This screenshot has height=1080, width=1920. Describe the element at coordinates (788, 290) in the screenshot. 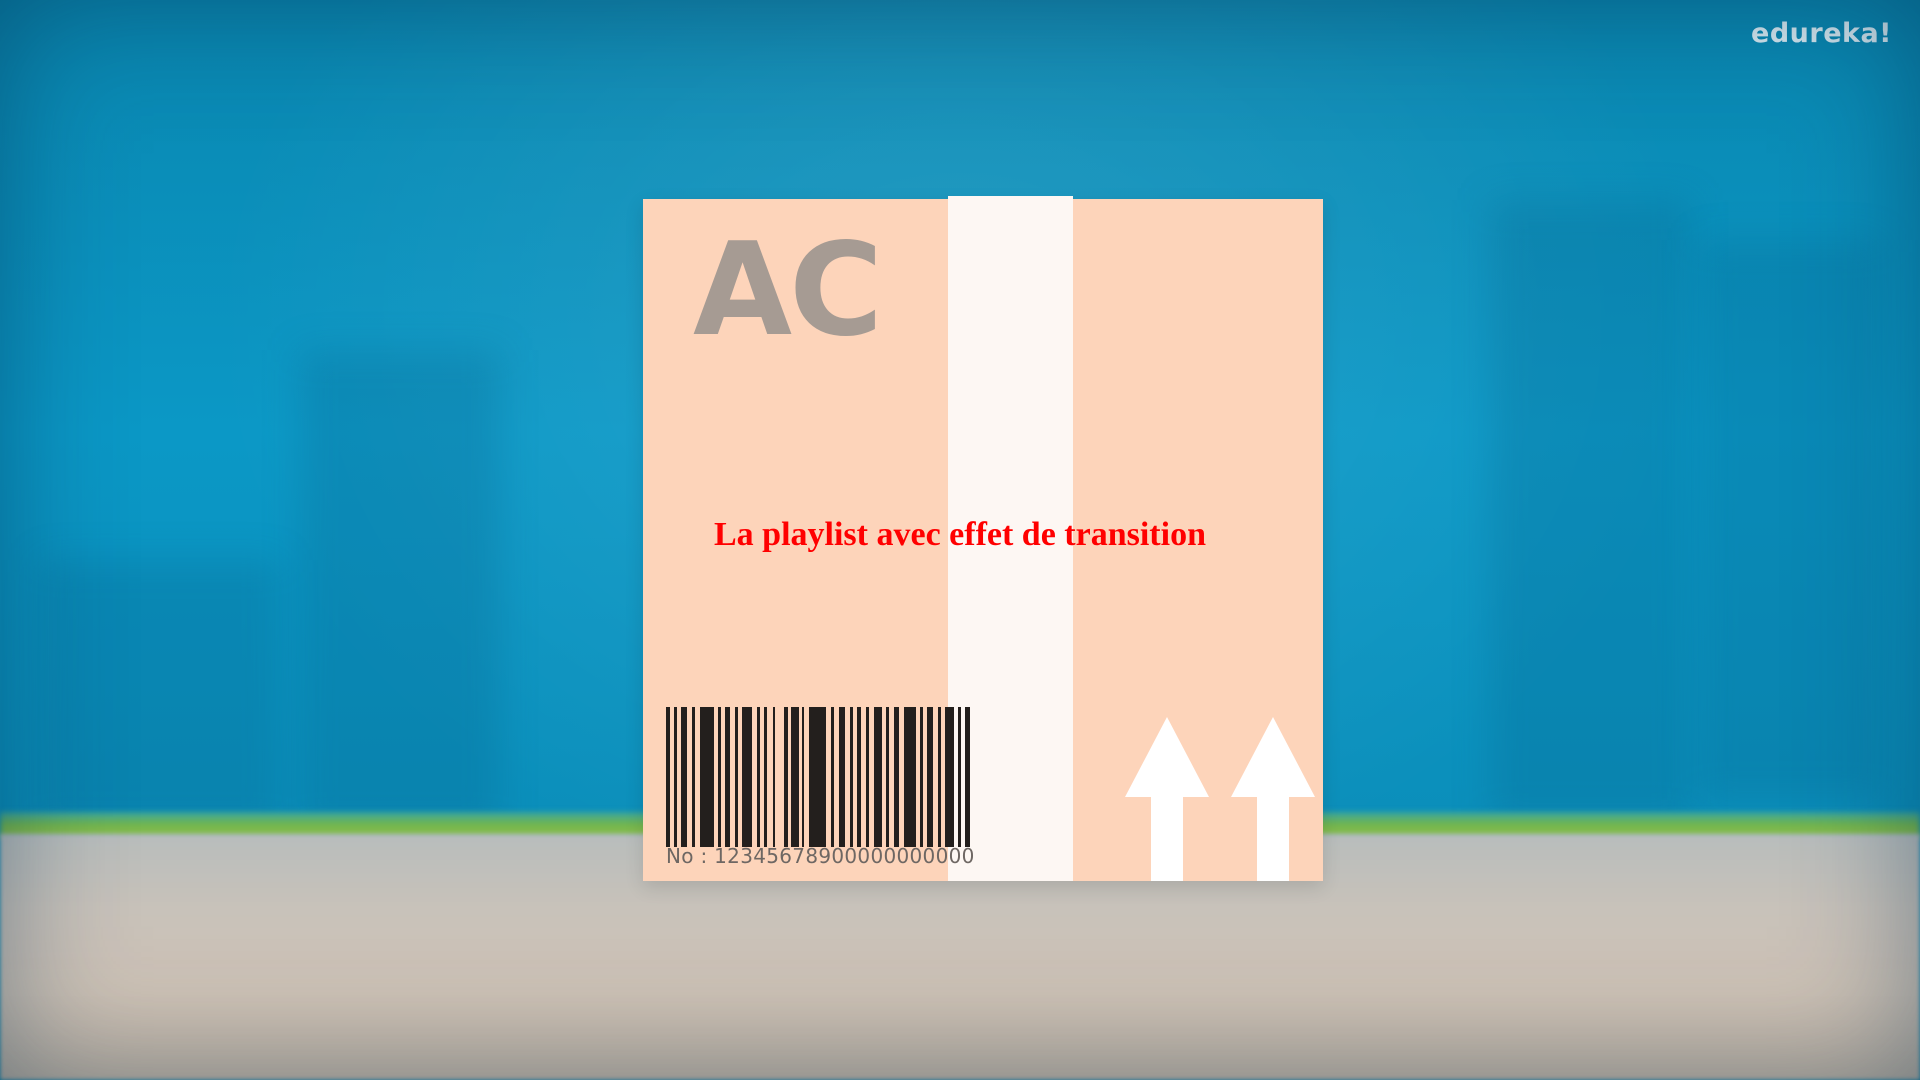

I see `box-code-label: AC` at that location.